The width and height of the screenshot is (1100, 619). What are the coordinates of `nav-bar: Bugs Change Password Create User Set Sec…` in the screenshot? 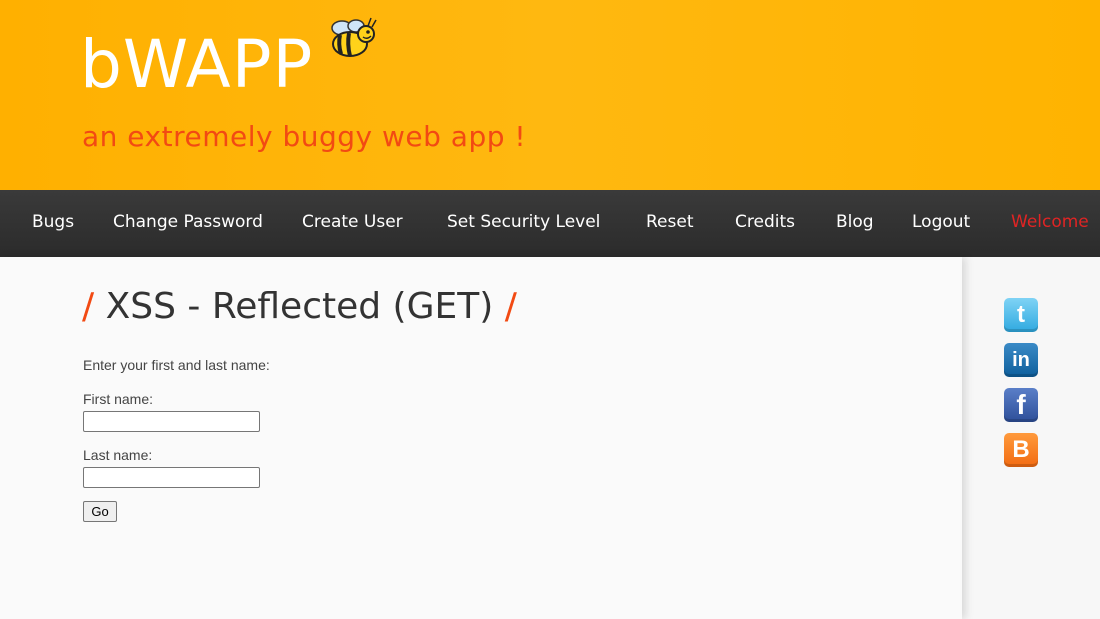 It's located at (550, 223).